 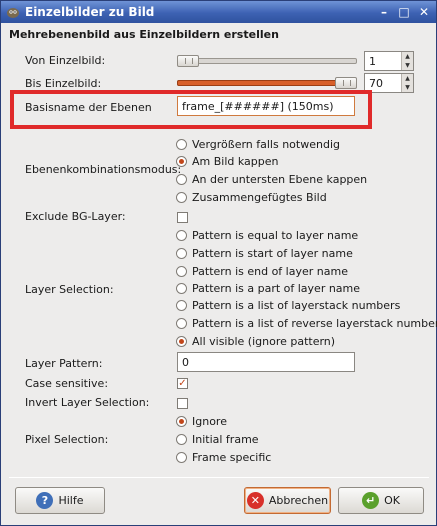 I want to click on help-button: ? Hilfe, so click(x=60, y=500).